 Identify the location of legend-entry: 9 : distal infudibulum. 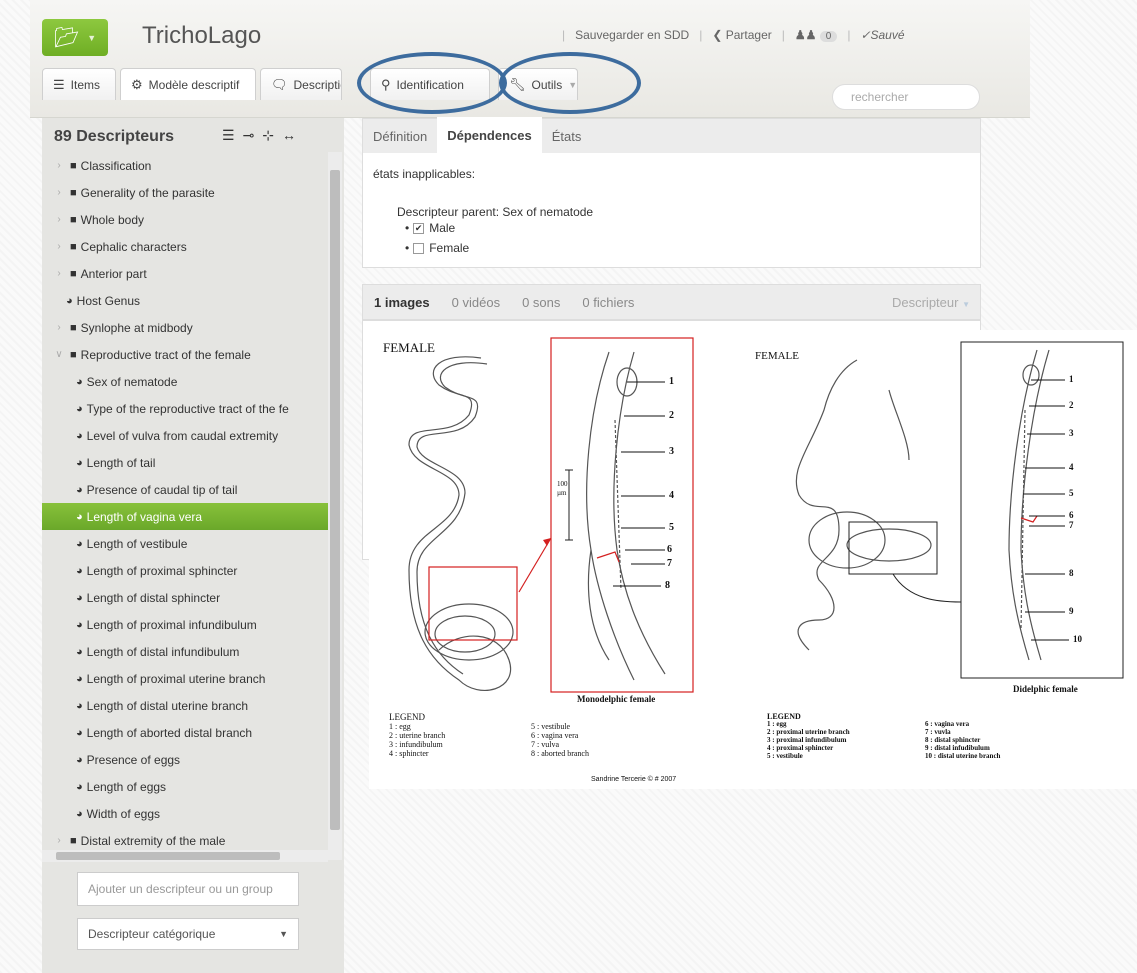
(957, 748).